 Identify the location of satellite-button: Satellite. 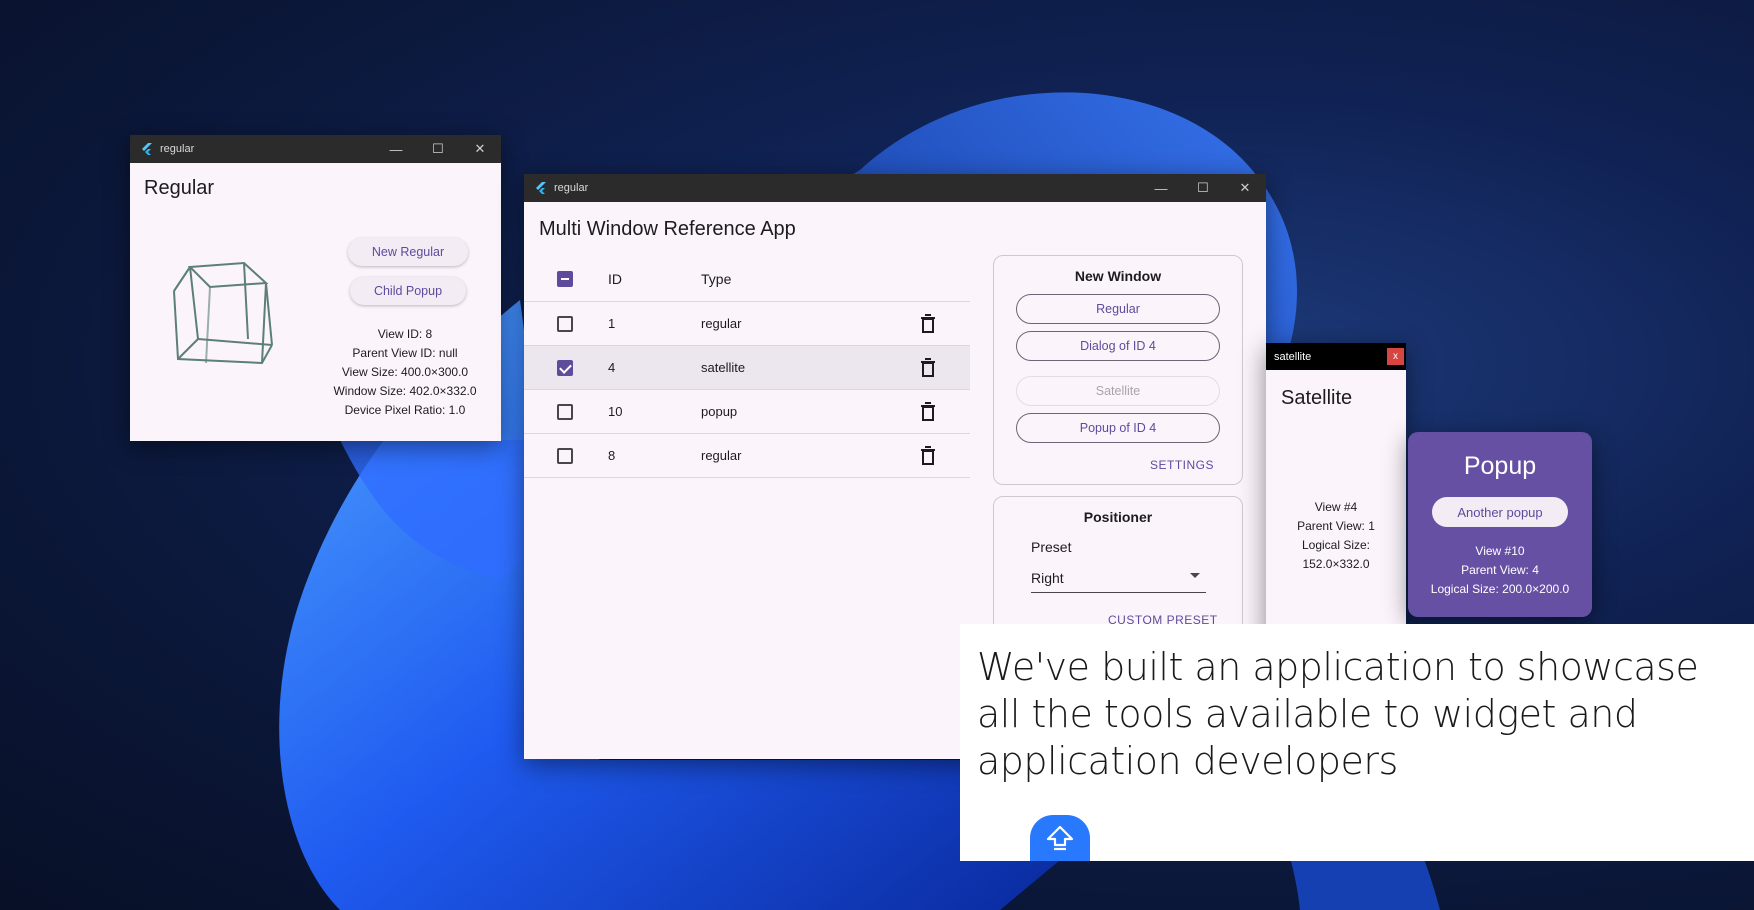
(1118, 391).